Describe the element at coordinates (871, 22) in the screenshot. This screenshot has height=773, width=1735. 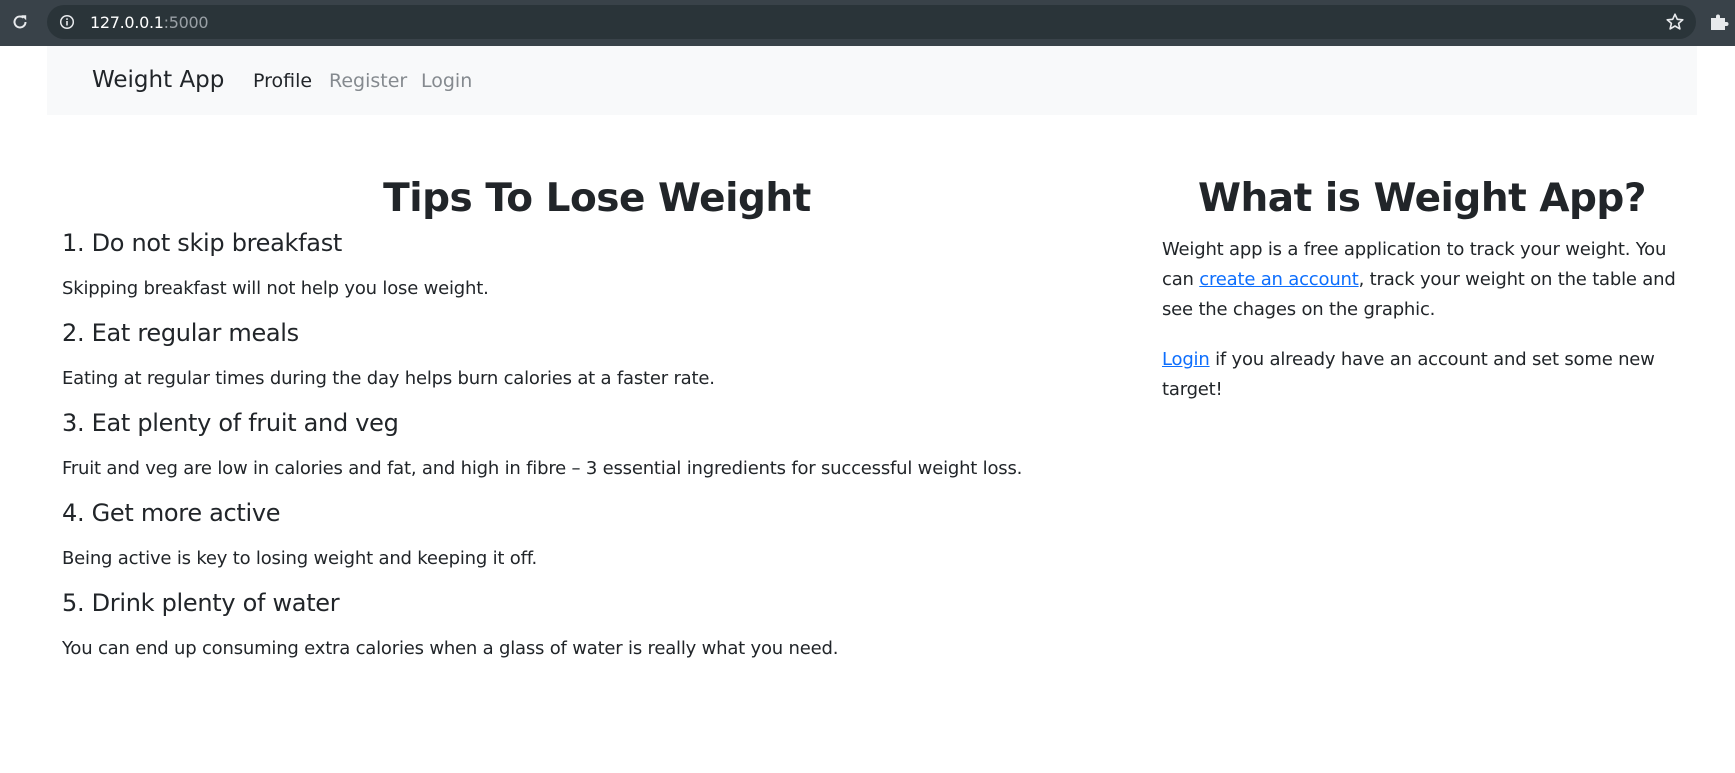
I see `address-bar: 127.0.0.1:5000` at that location.